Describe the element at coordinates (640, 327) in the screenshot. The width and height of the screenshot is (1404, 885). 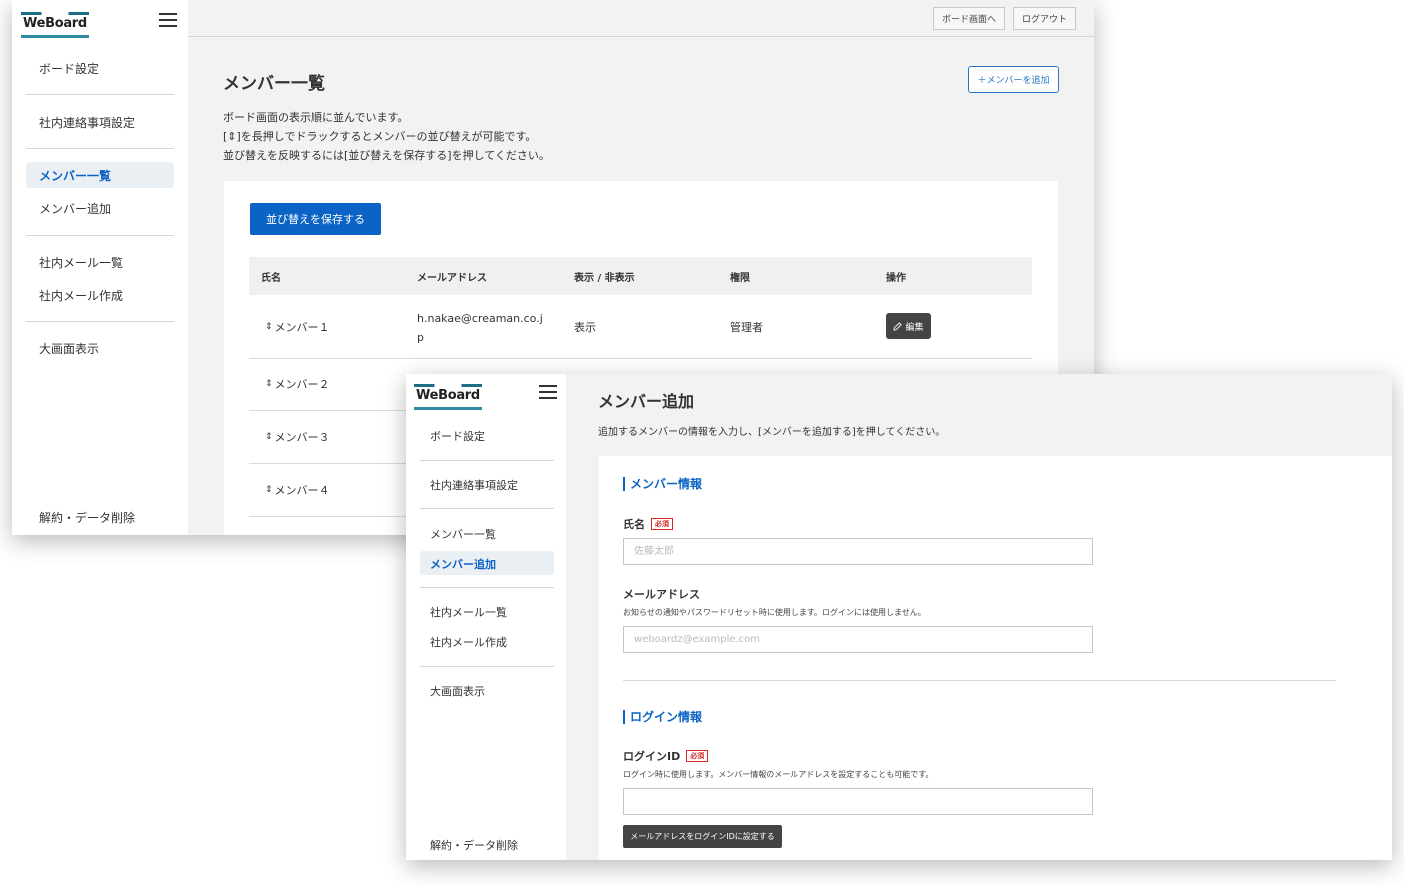
I see `table-row: ⇕ メンバー１ h.nakae@creaman.co.j p 表示 管理者 編集` at that location.